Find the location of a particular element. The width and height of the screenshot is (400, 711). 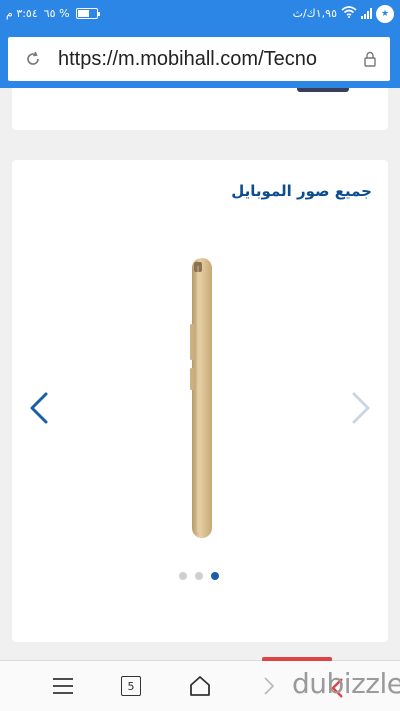

carousel-dots is located at coordinates (199, 576).